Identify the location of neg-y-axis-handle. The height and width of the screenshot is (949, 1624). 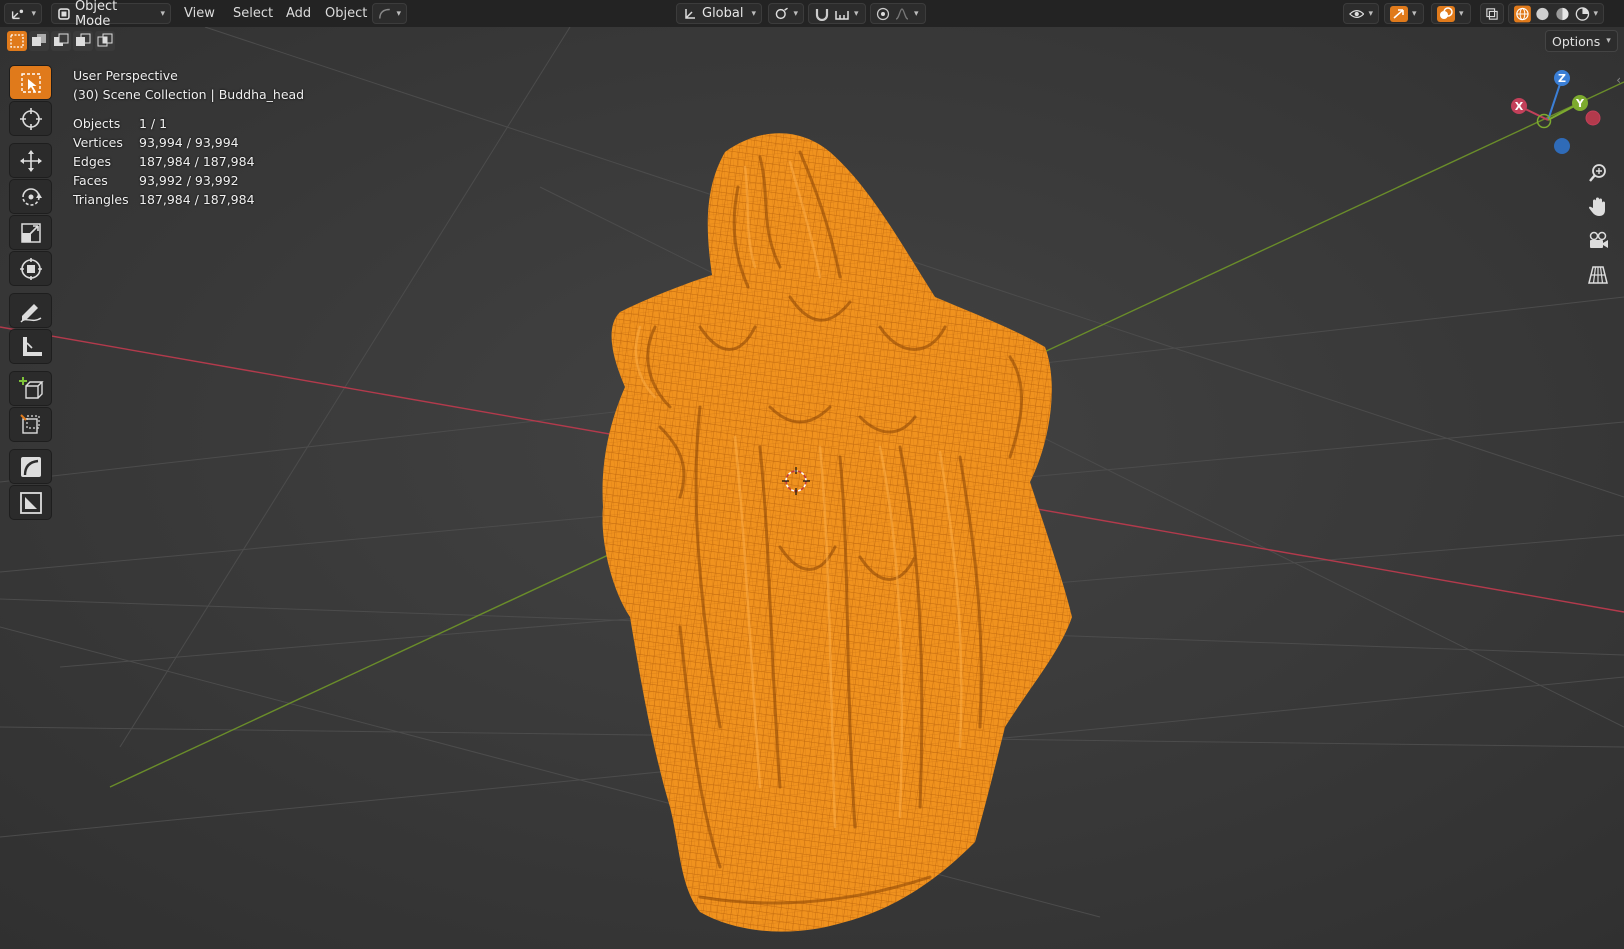
(1544, 121).